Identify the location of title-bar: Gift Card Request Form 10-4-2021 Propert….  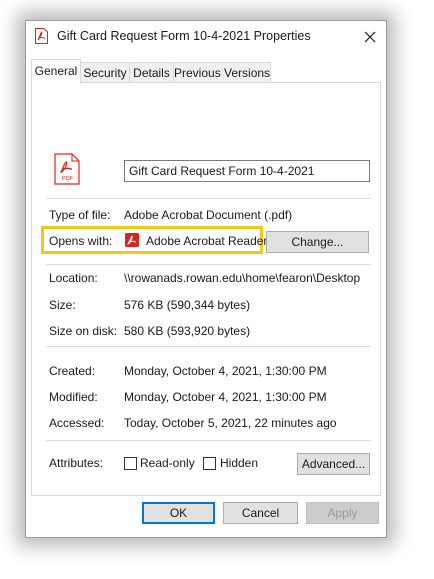
(206, 37).